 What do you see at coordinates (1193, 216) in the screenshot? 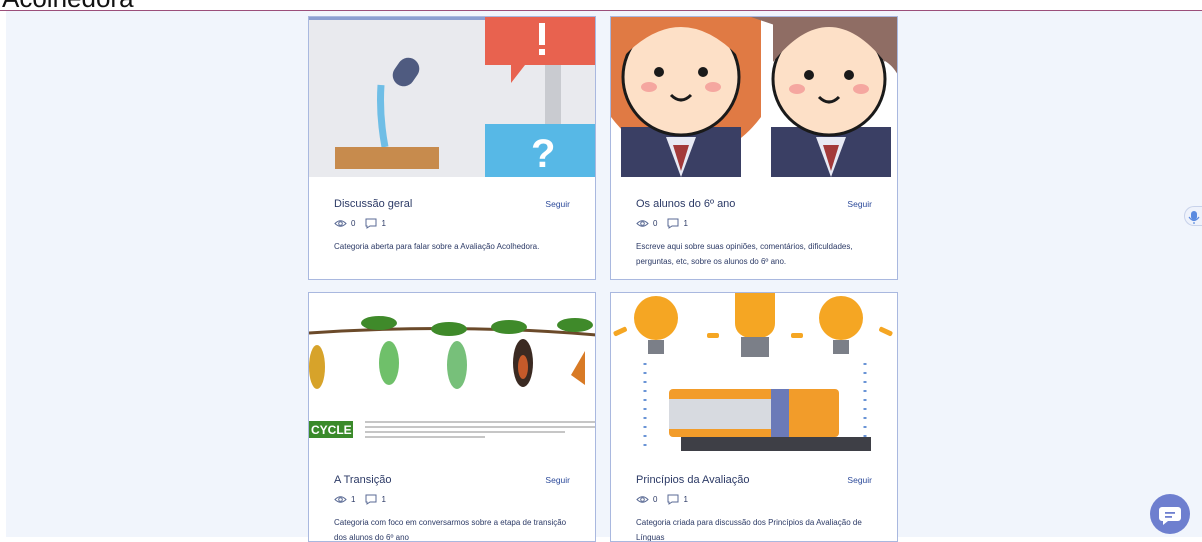
I see `microphone-icon` at bounding box center [1193, 216].